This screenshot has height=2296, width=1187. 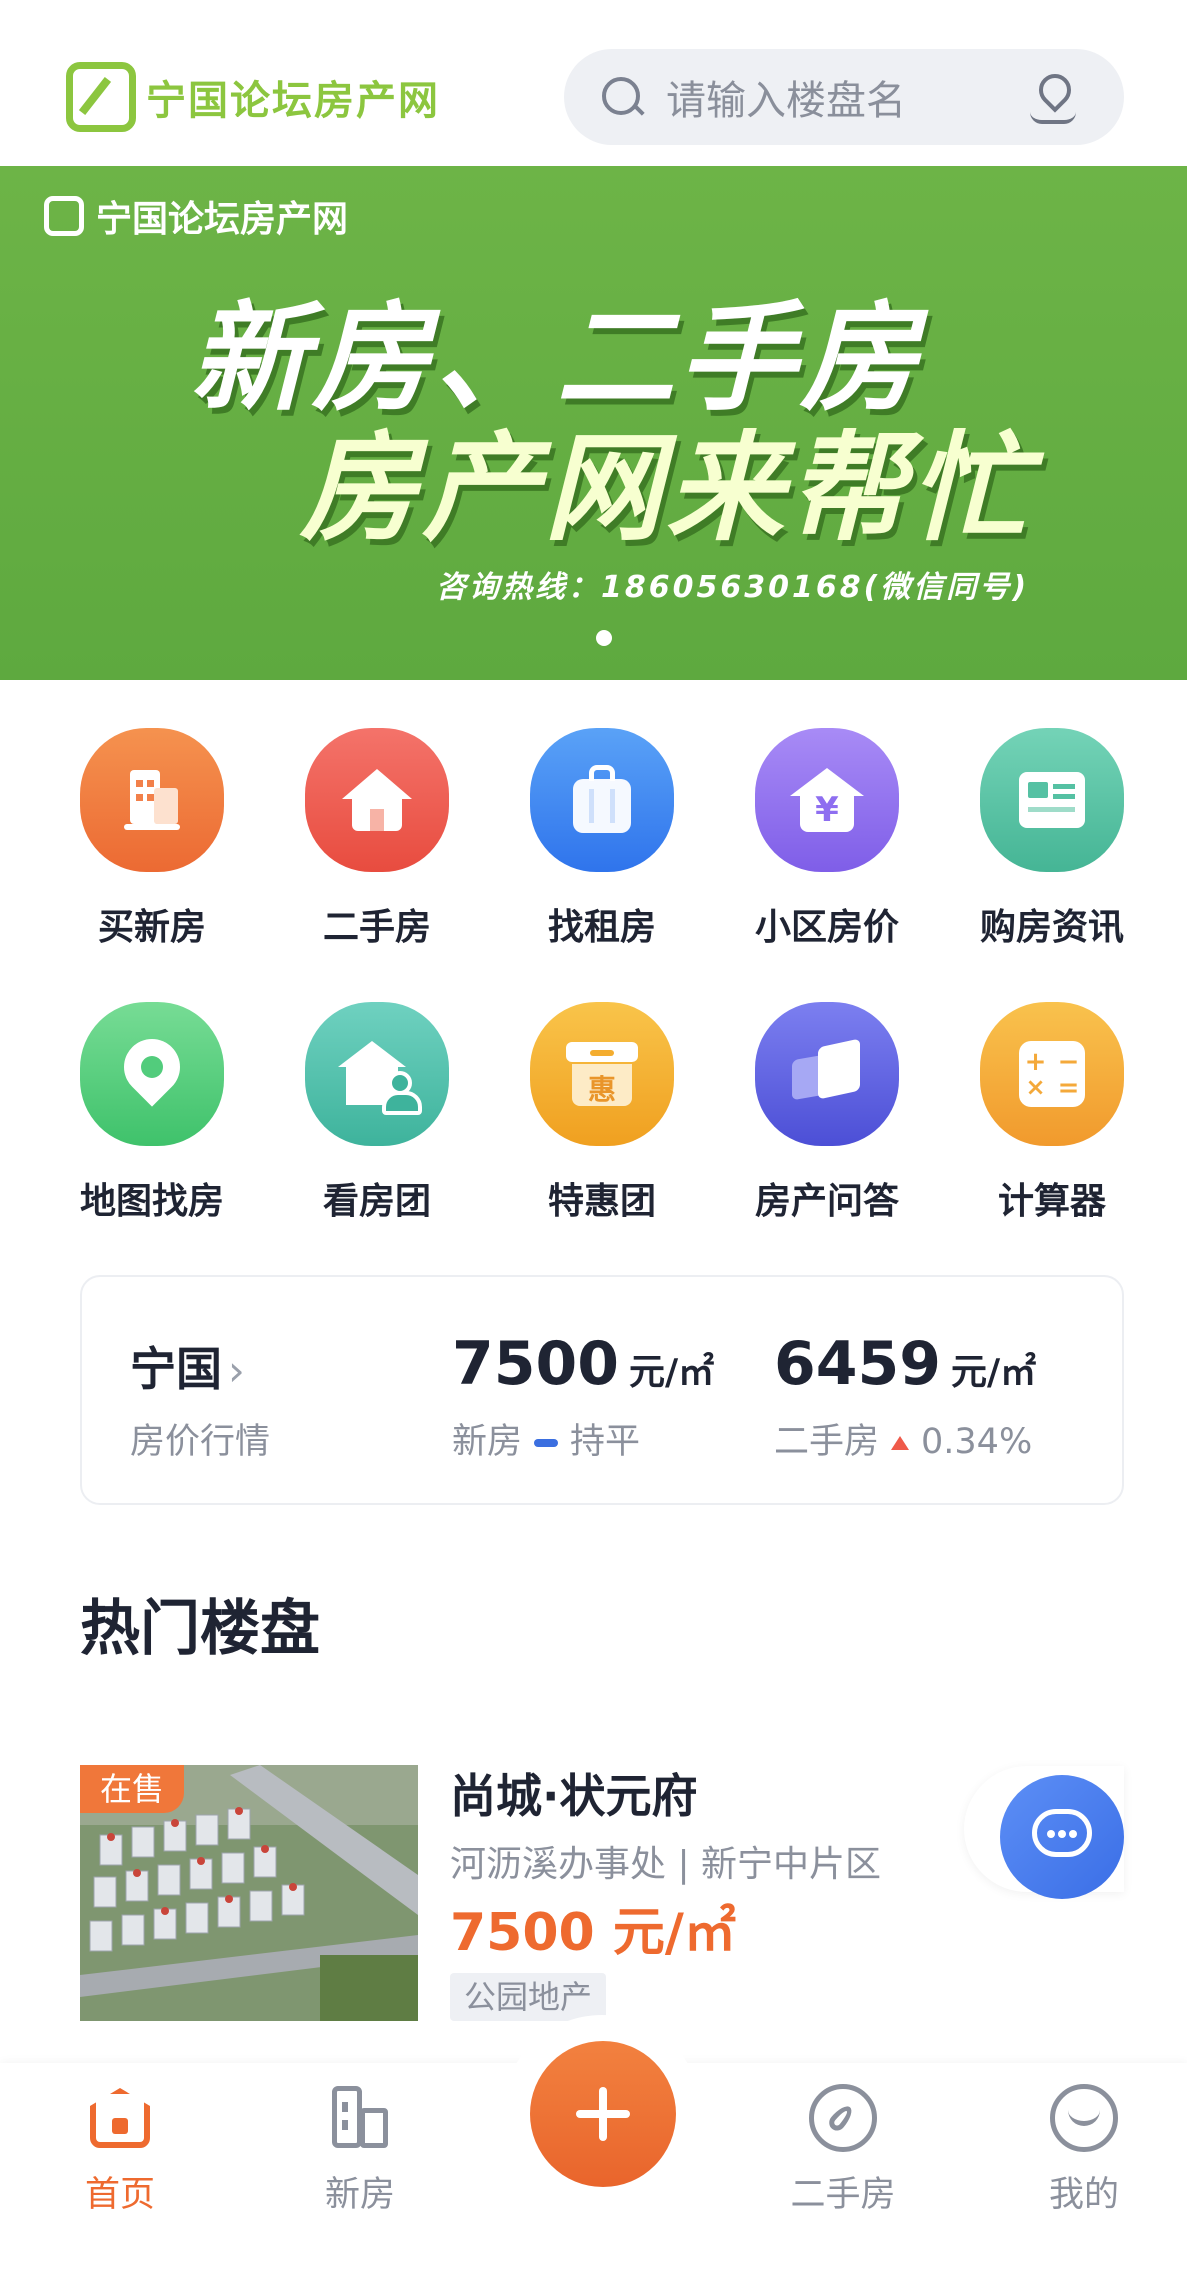 I want to click on listing-tag: 公园地产, so click(x=528, y=1997).